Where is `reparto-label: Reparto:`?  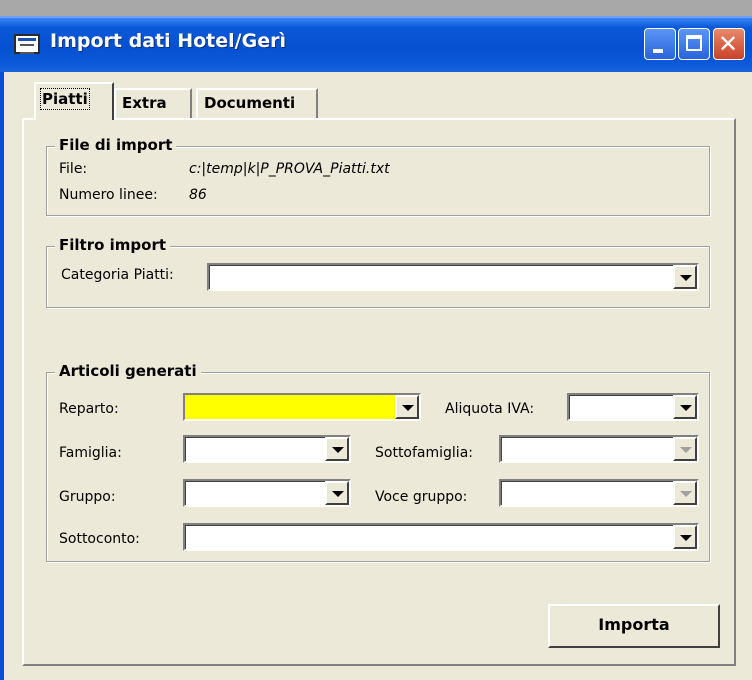
reparto-label: Reparto: is located at coordinates (89, 409).